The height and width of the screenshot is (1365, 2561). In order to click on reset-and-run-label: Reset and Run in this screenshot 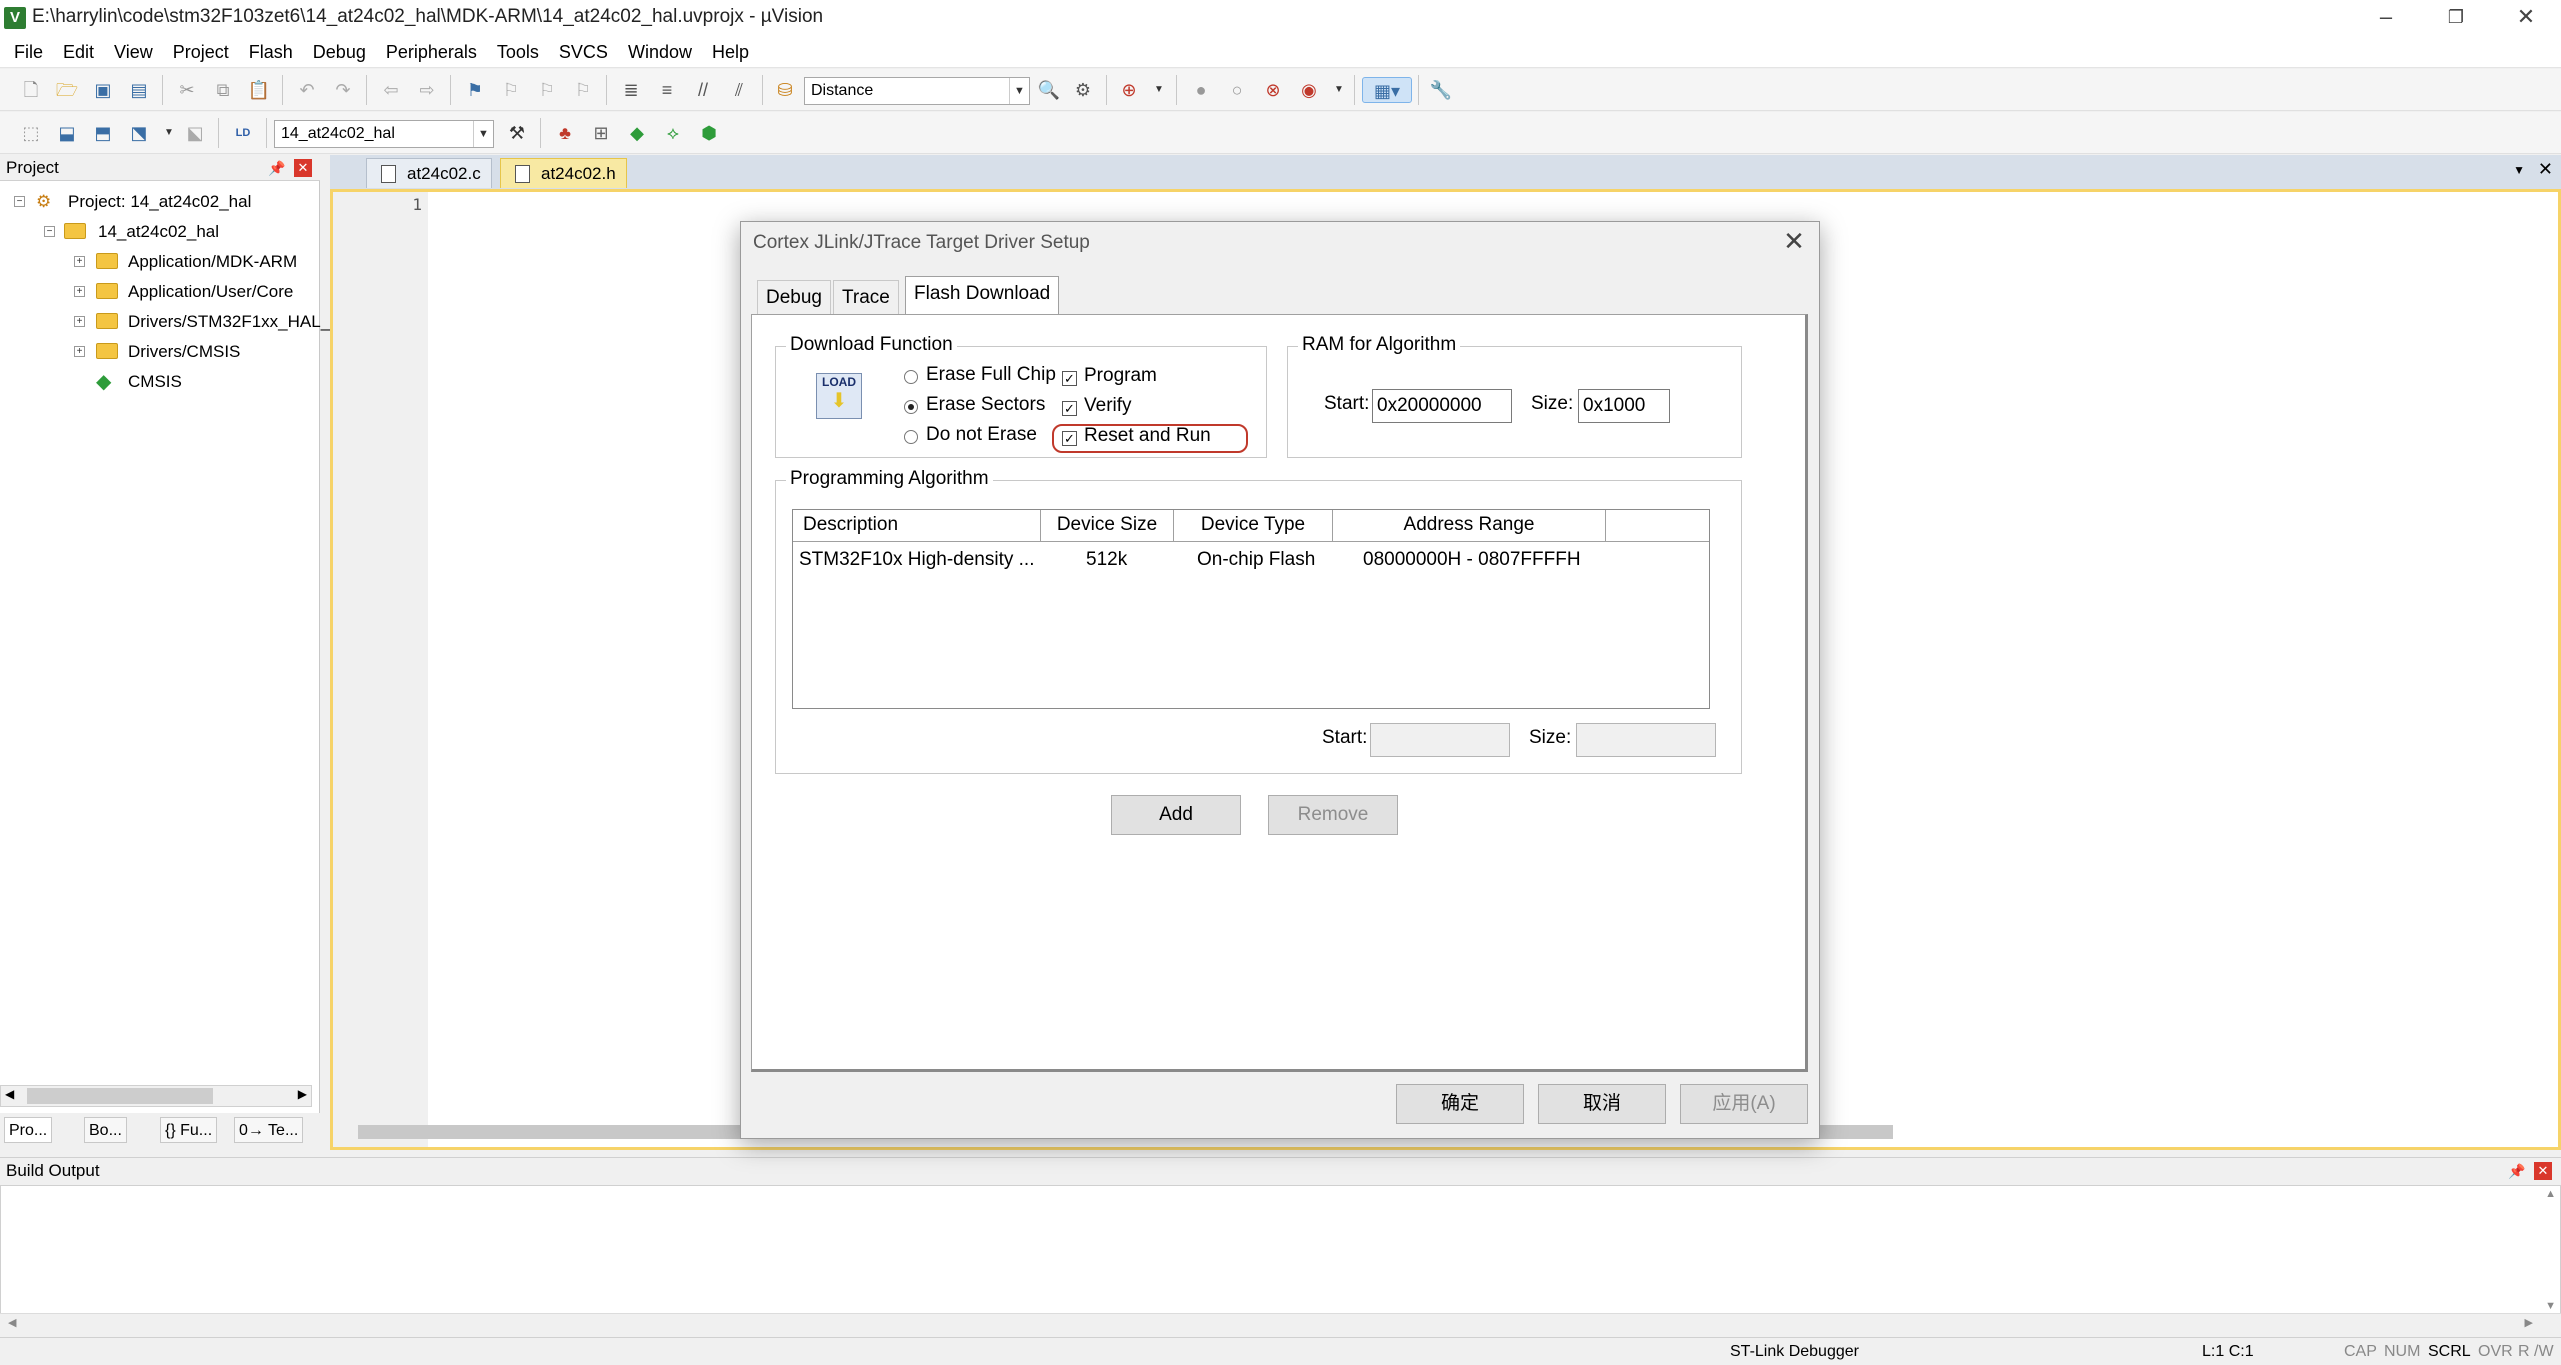, I will do `click(1147, 436)`.